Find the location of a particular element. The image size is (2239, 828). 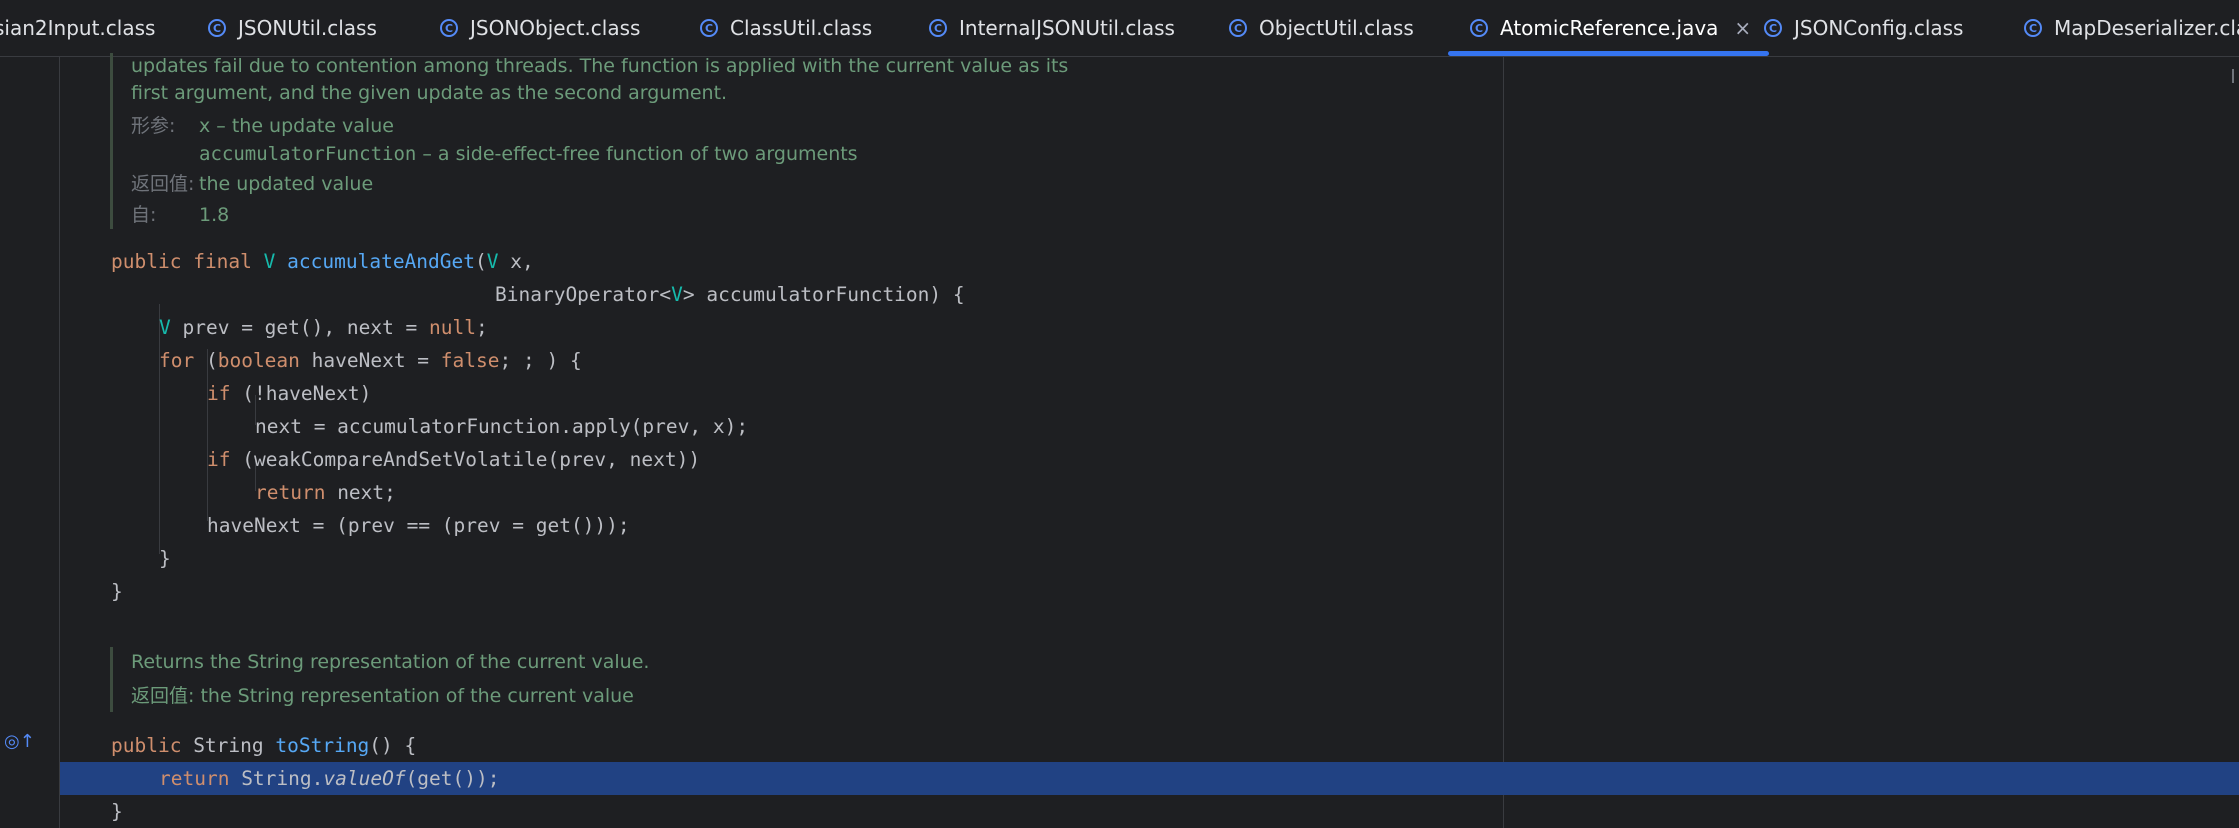

code-line: if (!haveNext) is located at coordinates (289, 393).